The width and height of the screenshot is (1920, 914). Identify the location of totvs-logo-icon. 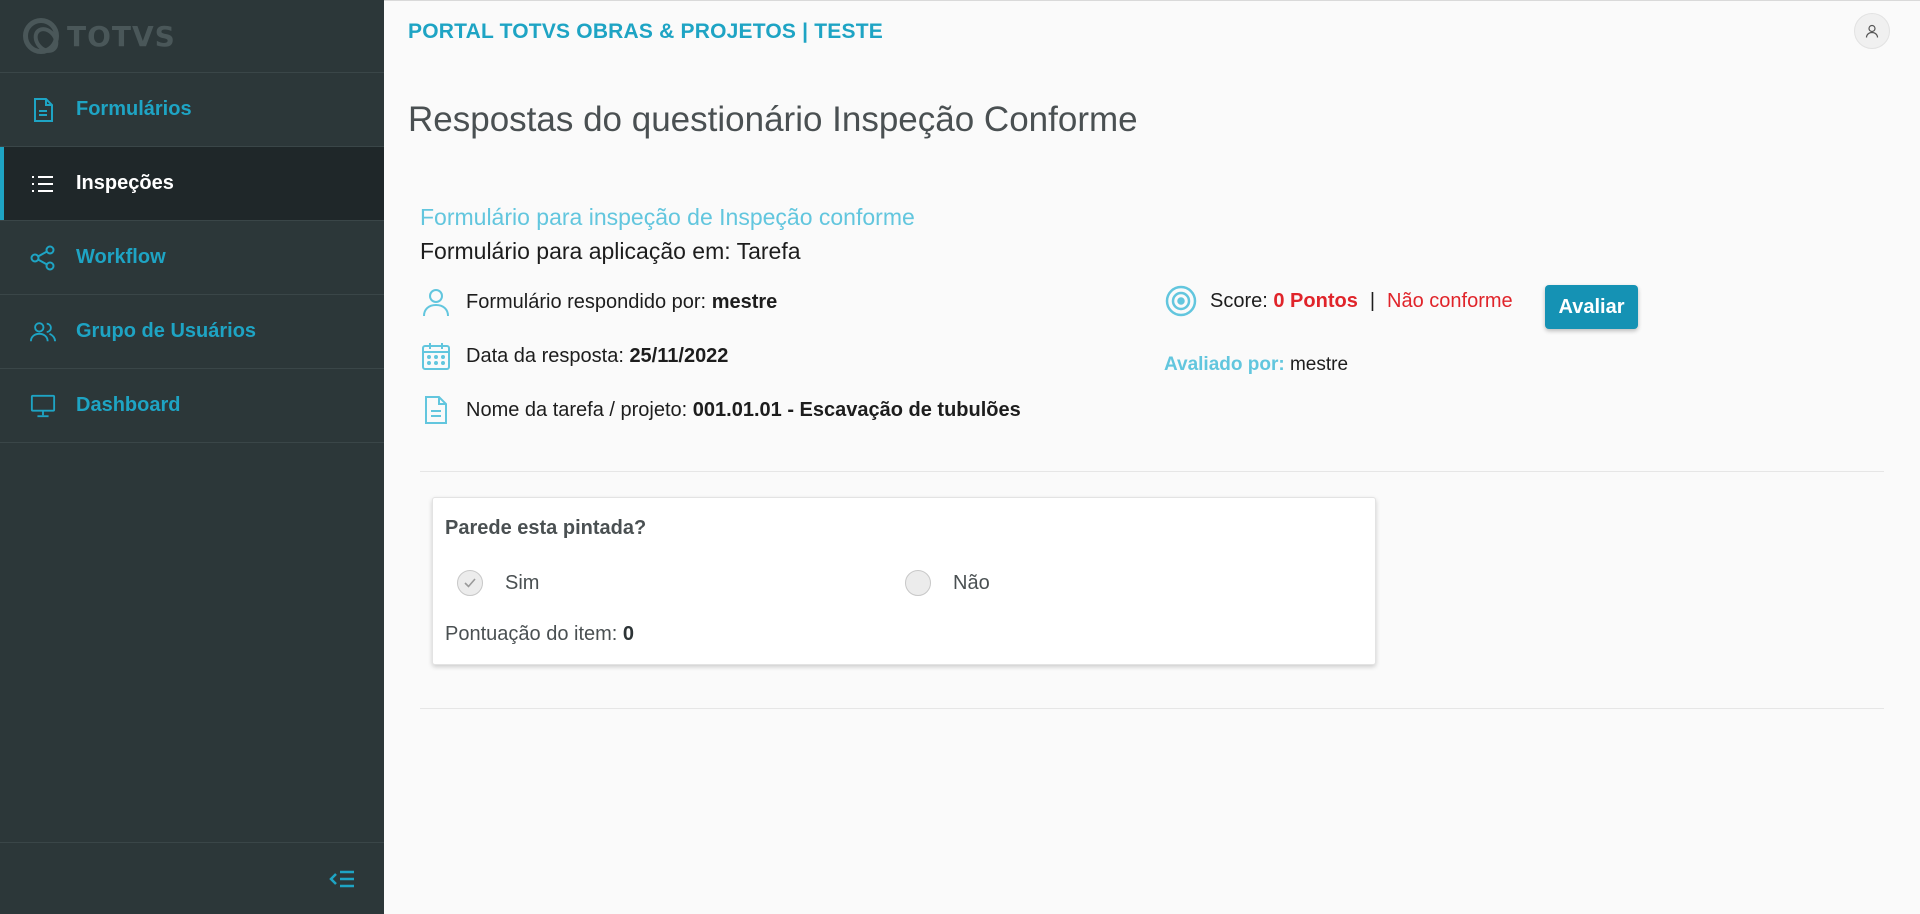
(41, 36).